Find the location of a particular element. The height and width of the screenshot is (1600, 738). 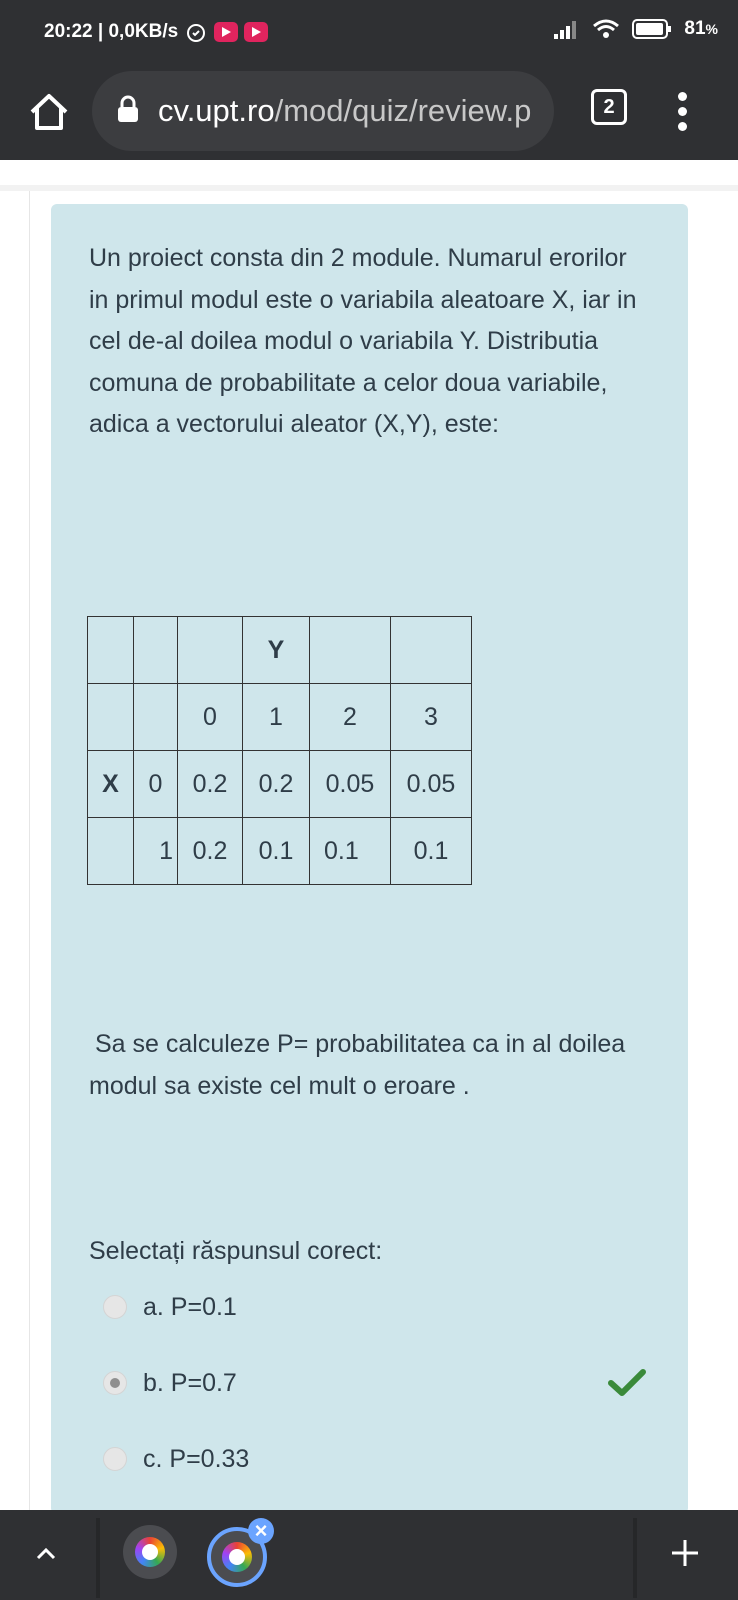

browser-toolbar: cv.upt.ro/mod/quiz/review.p 2 is located at coordinates (369, 114).